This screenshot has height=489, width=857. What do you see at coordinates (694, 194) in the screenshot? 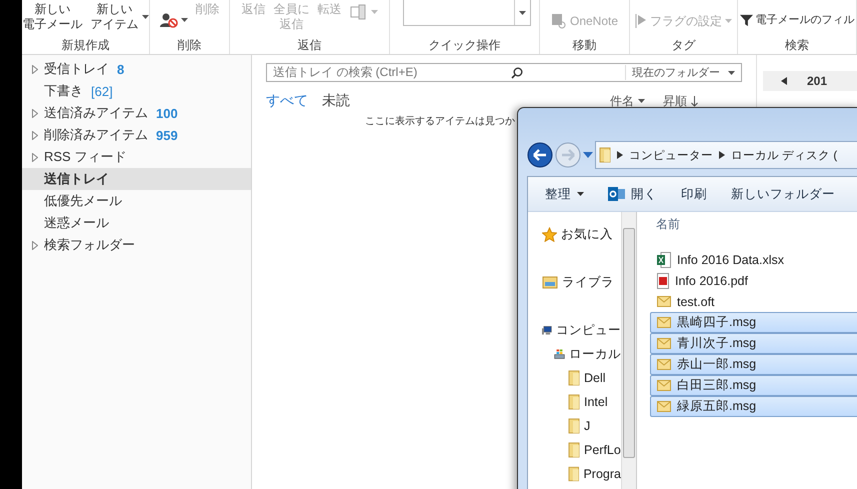
I see `toolbar-button: 印刷` at bounding box center [694, 194].